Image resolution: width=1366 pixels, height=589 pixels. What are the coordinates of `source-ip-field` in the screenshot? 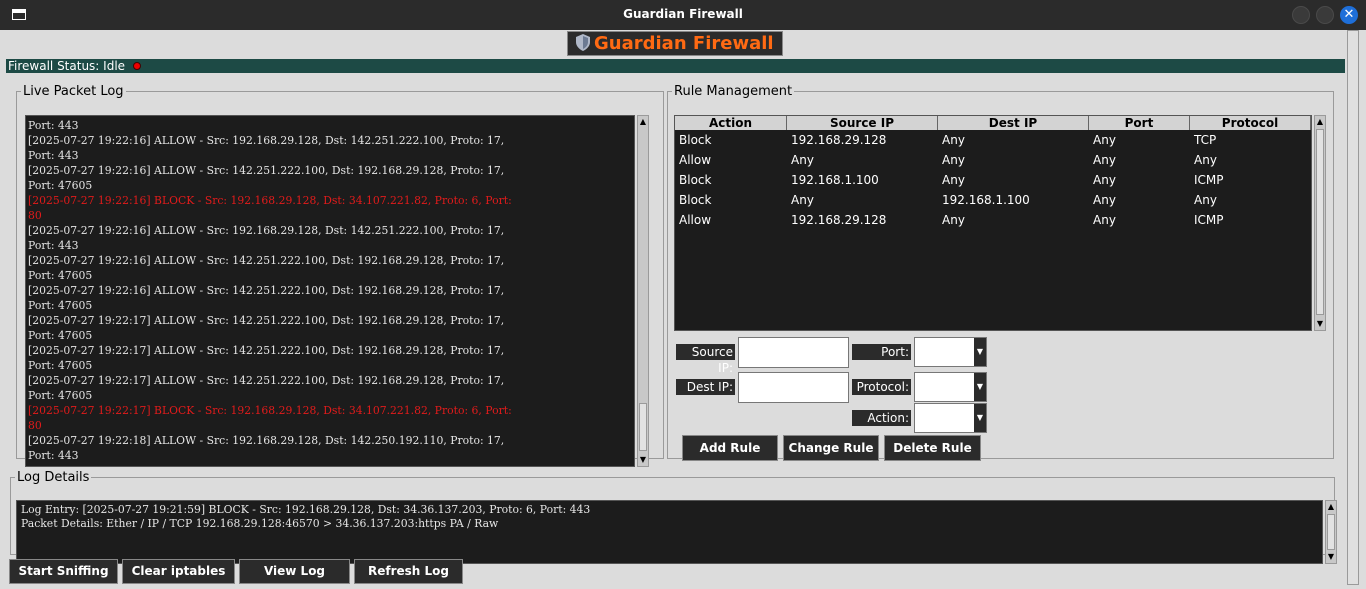 It's located at (793, 352).